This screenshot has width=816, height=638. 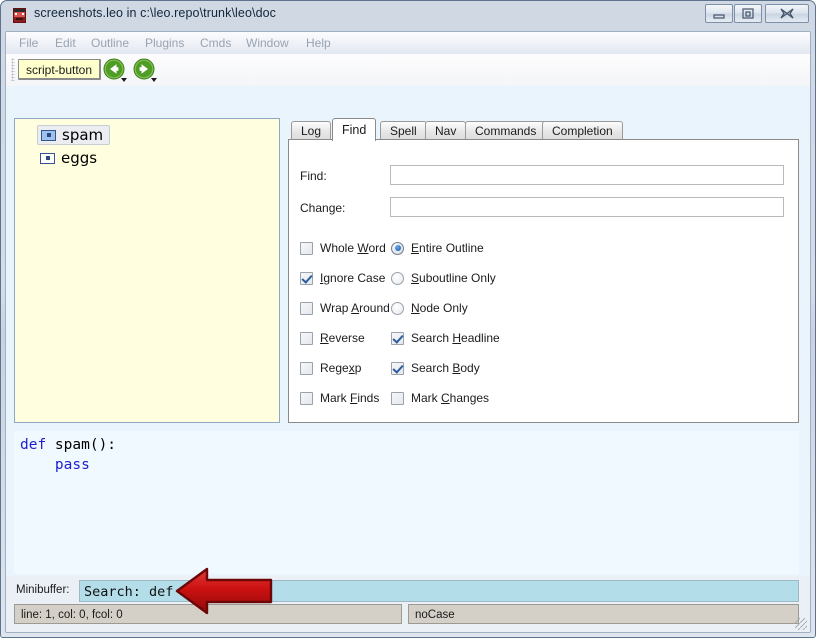 I want to click on tab-spell: Spell, so click(x=403, y=130).